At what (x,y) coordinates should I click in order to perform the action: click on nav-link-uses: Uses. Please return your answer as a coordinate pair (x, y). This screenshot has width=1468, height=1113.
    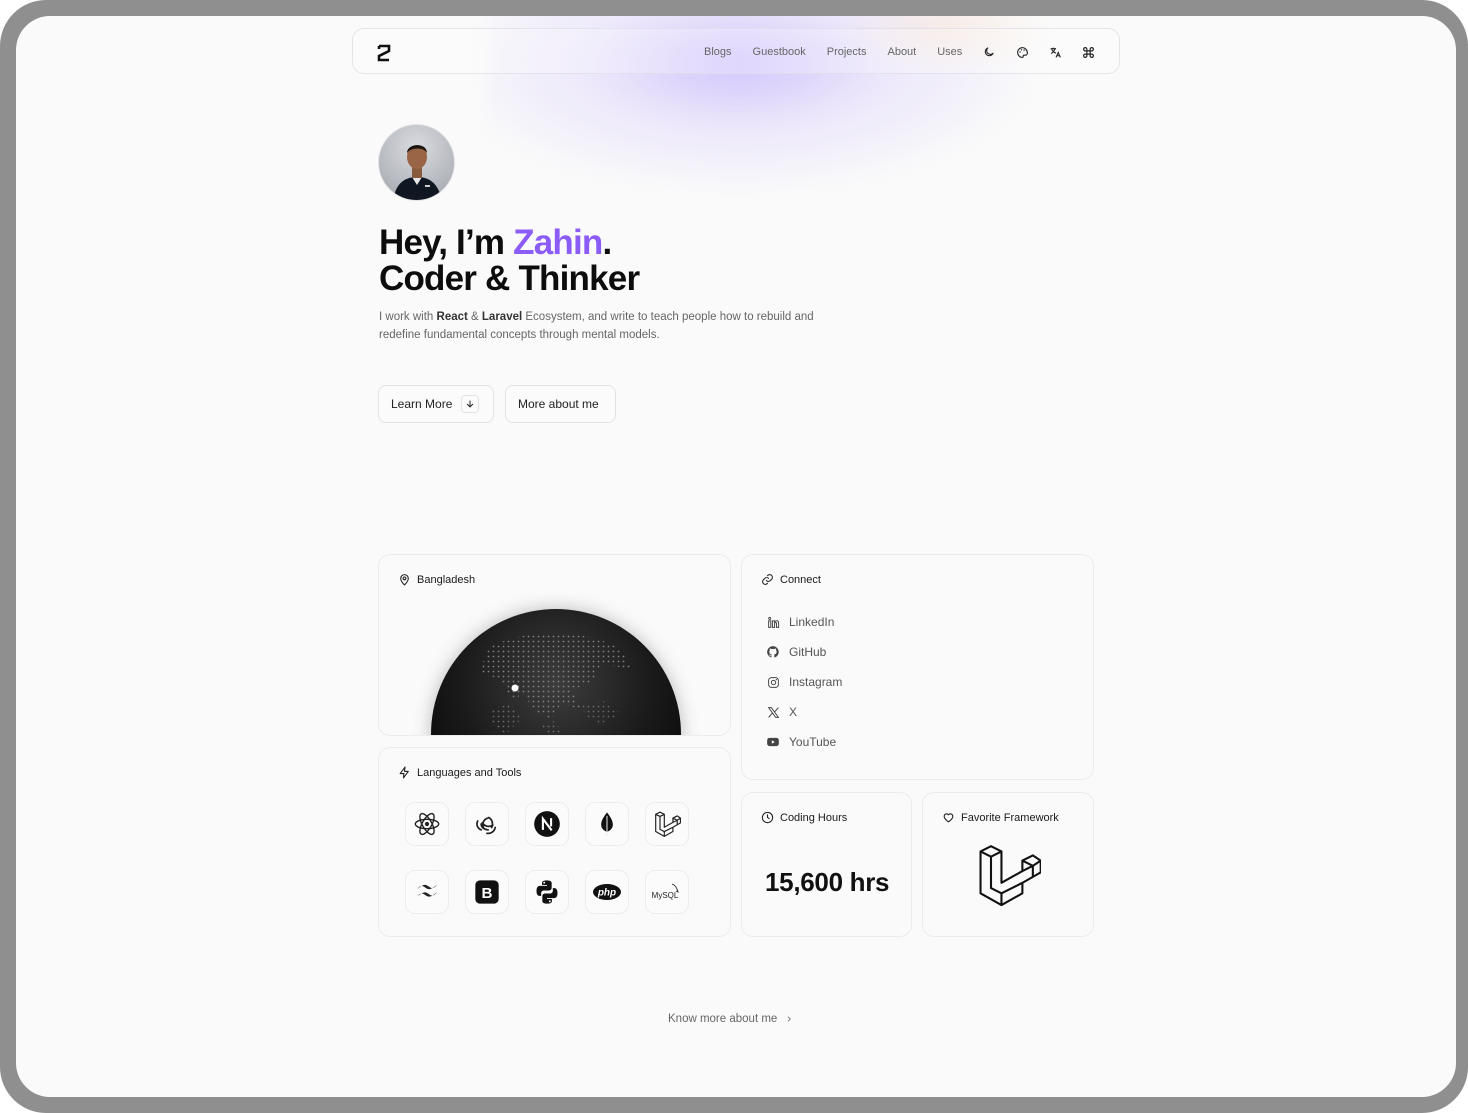
    Looking at the image, I should click on (949, 52).